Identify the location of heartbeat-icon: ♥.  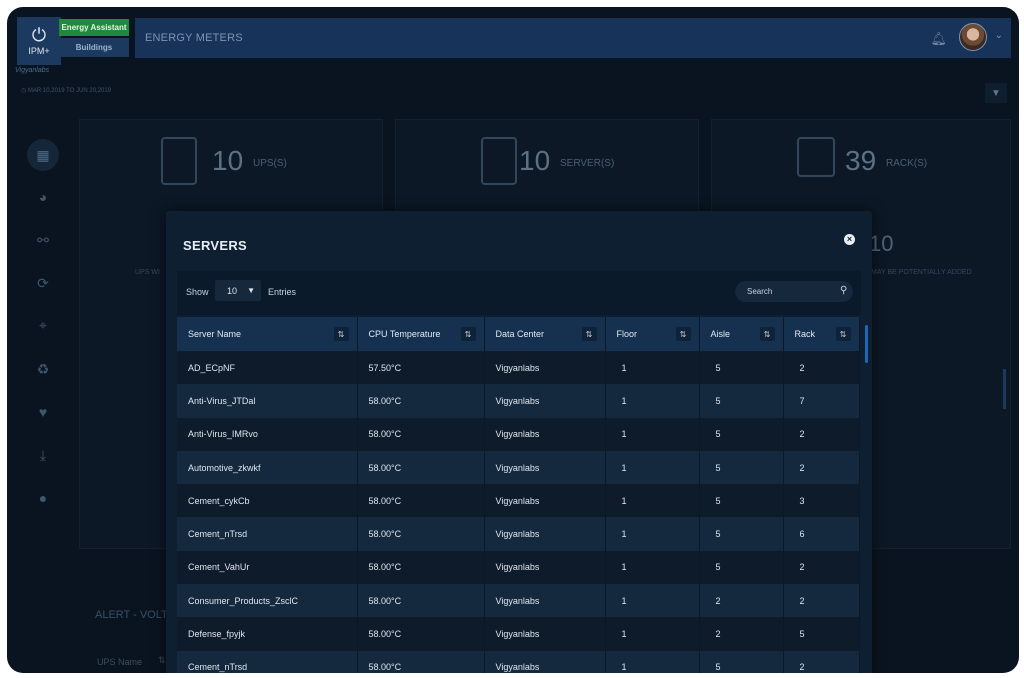
(43, 412).